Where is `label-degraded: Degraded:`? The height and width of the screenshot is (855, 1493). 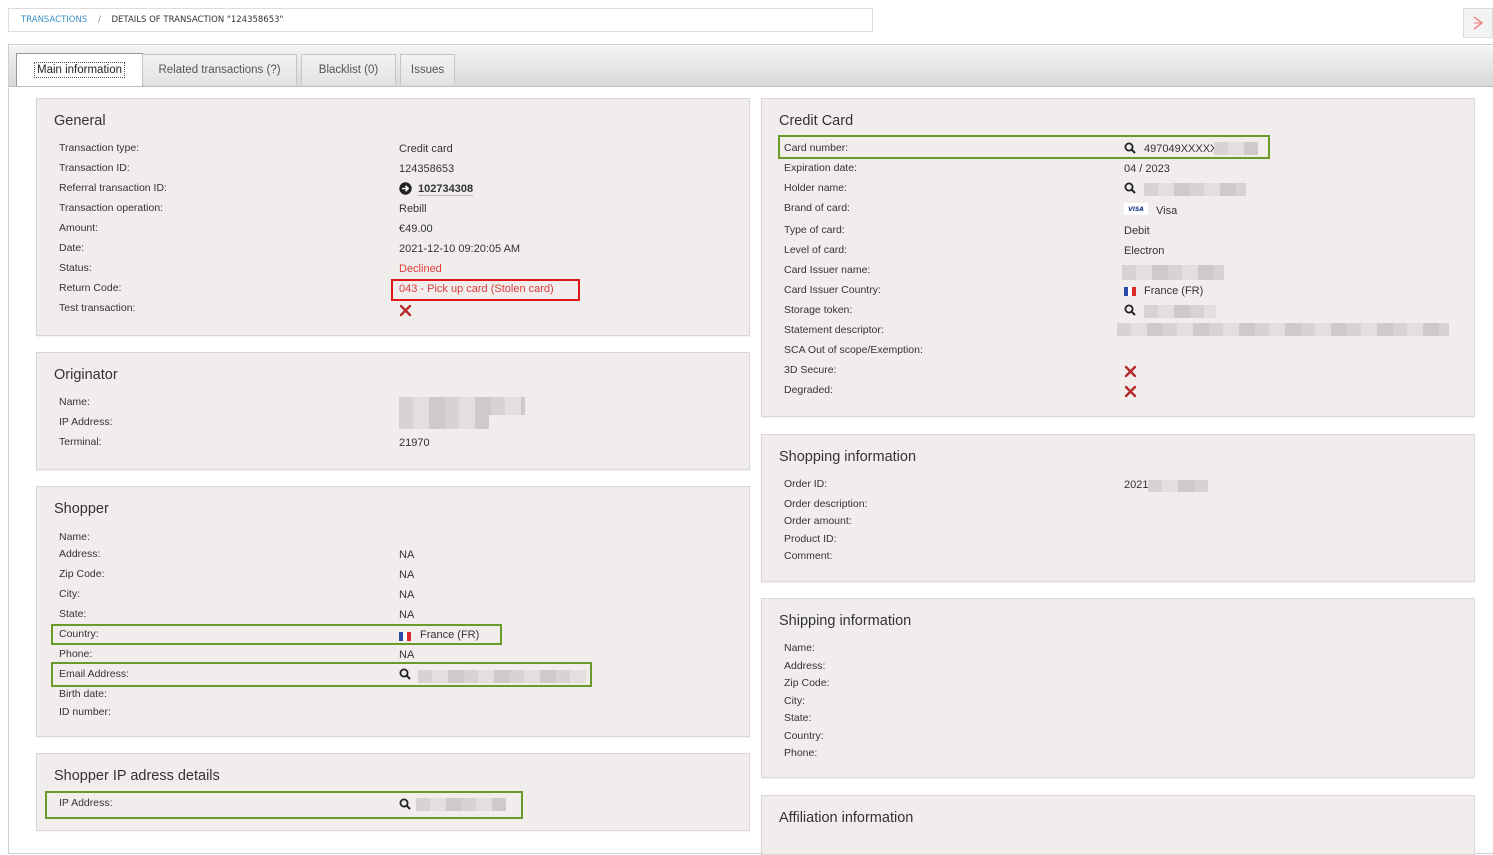 label-degraded: Degraded: is located at coordinates (809, 390).